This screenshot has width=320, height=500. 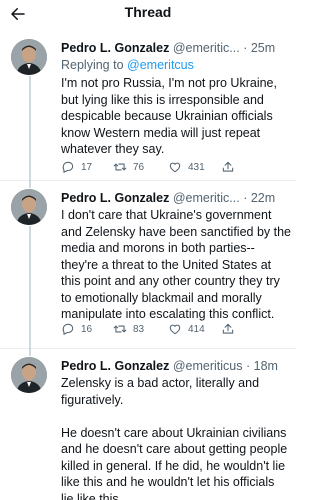 I want to click on reply-prefix: Replying to, so click(x=94, y=65).